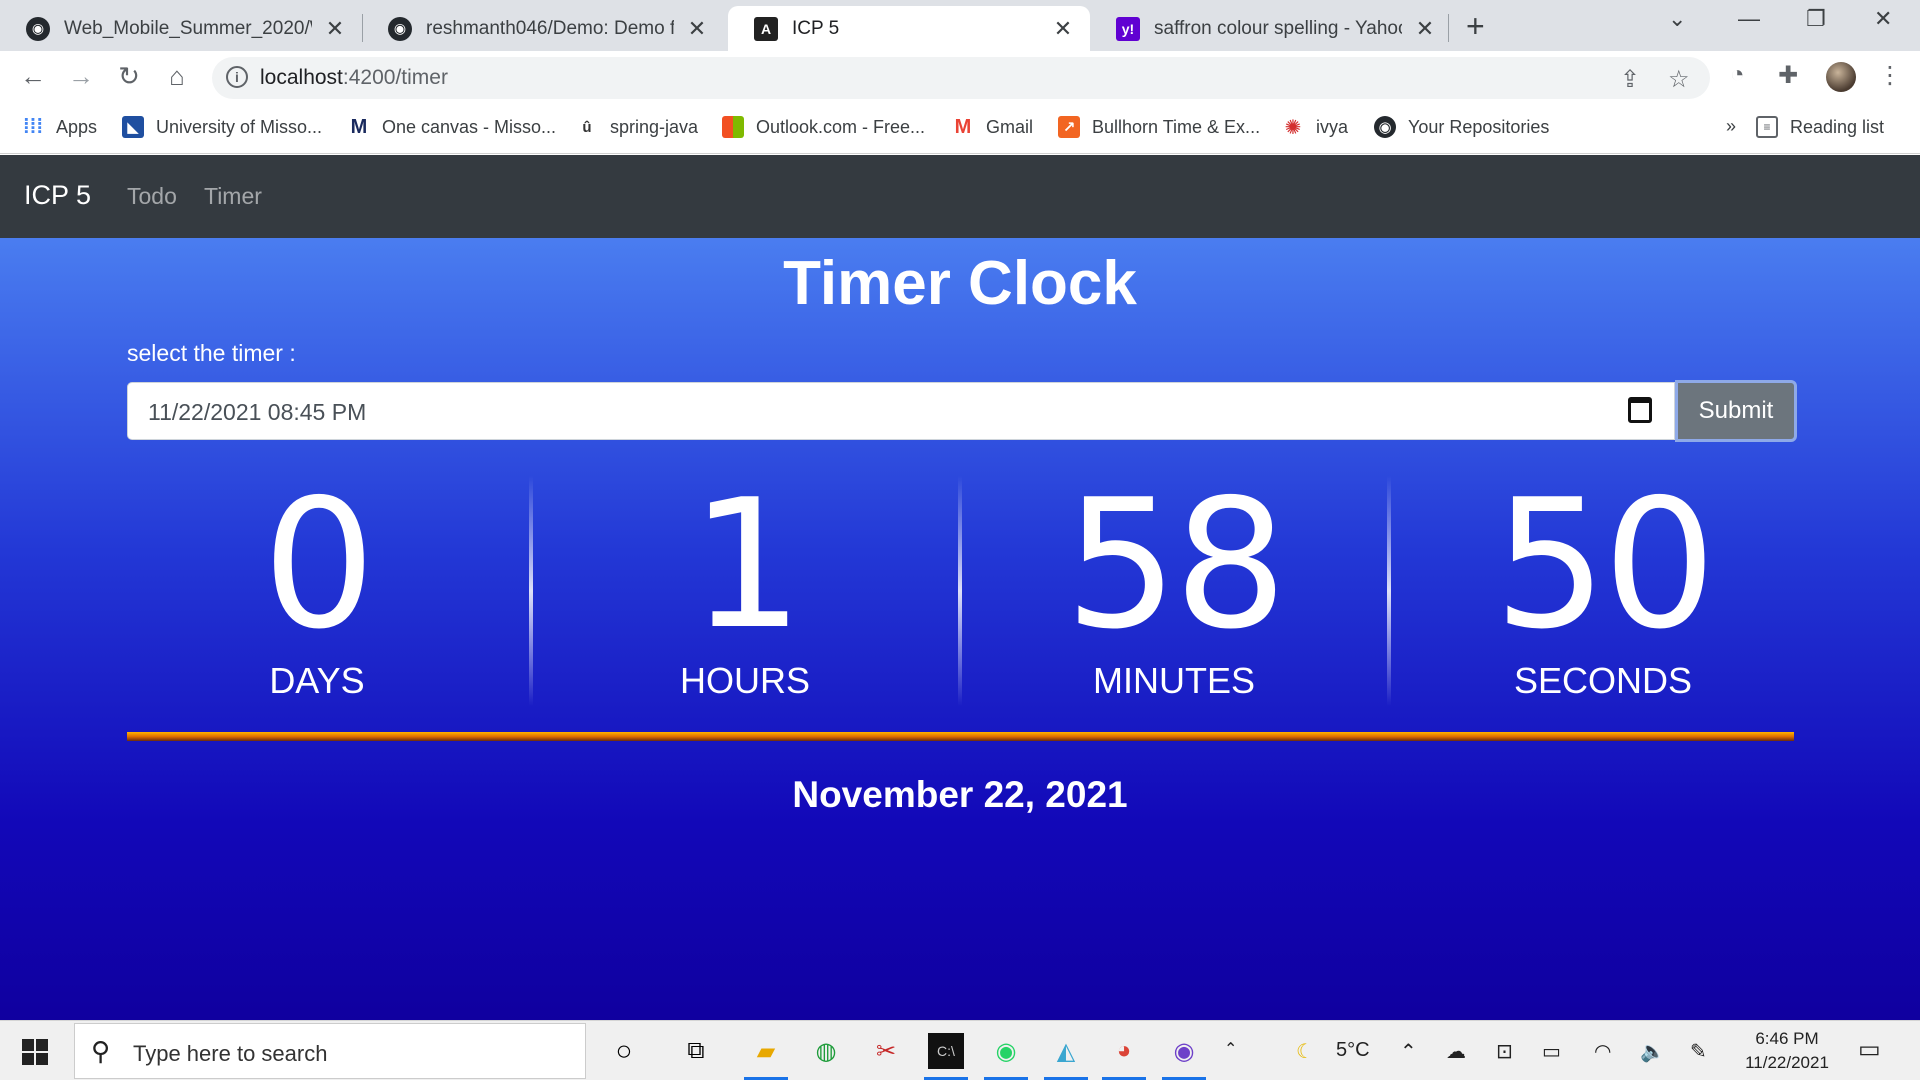  I want to click on taskbar-scroll-icon: ⌃, so click(1230, 1049).